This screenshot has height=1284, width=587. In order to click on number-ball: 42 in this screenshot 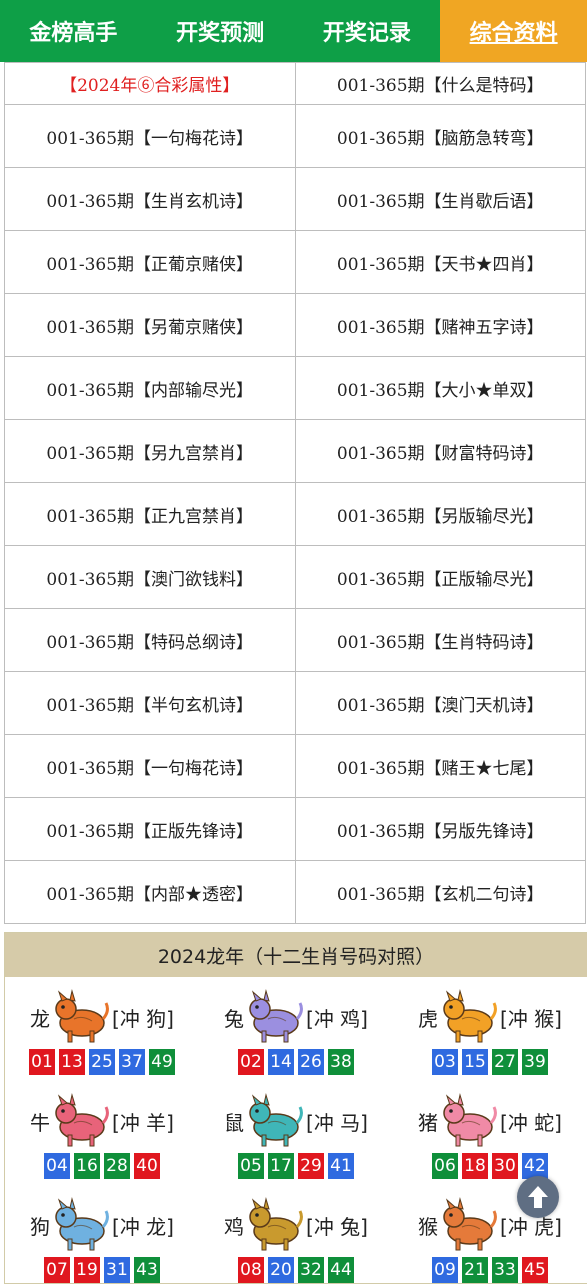, I will do `click(535, 1166)`.